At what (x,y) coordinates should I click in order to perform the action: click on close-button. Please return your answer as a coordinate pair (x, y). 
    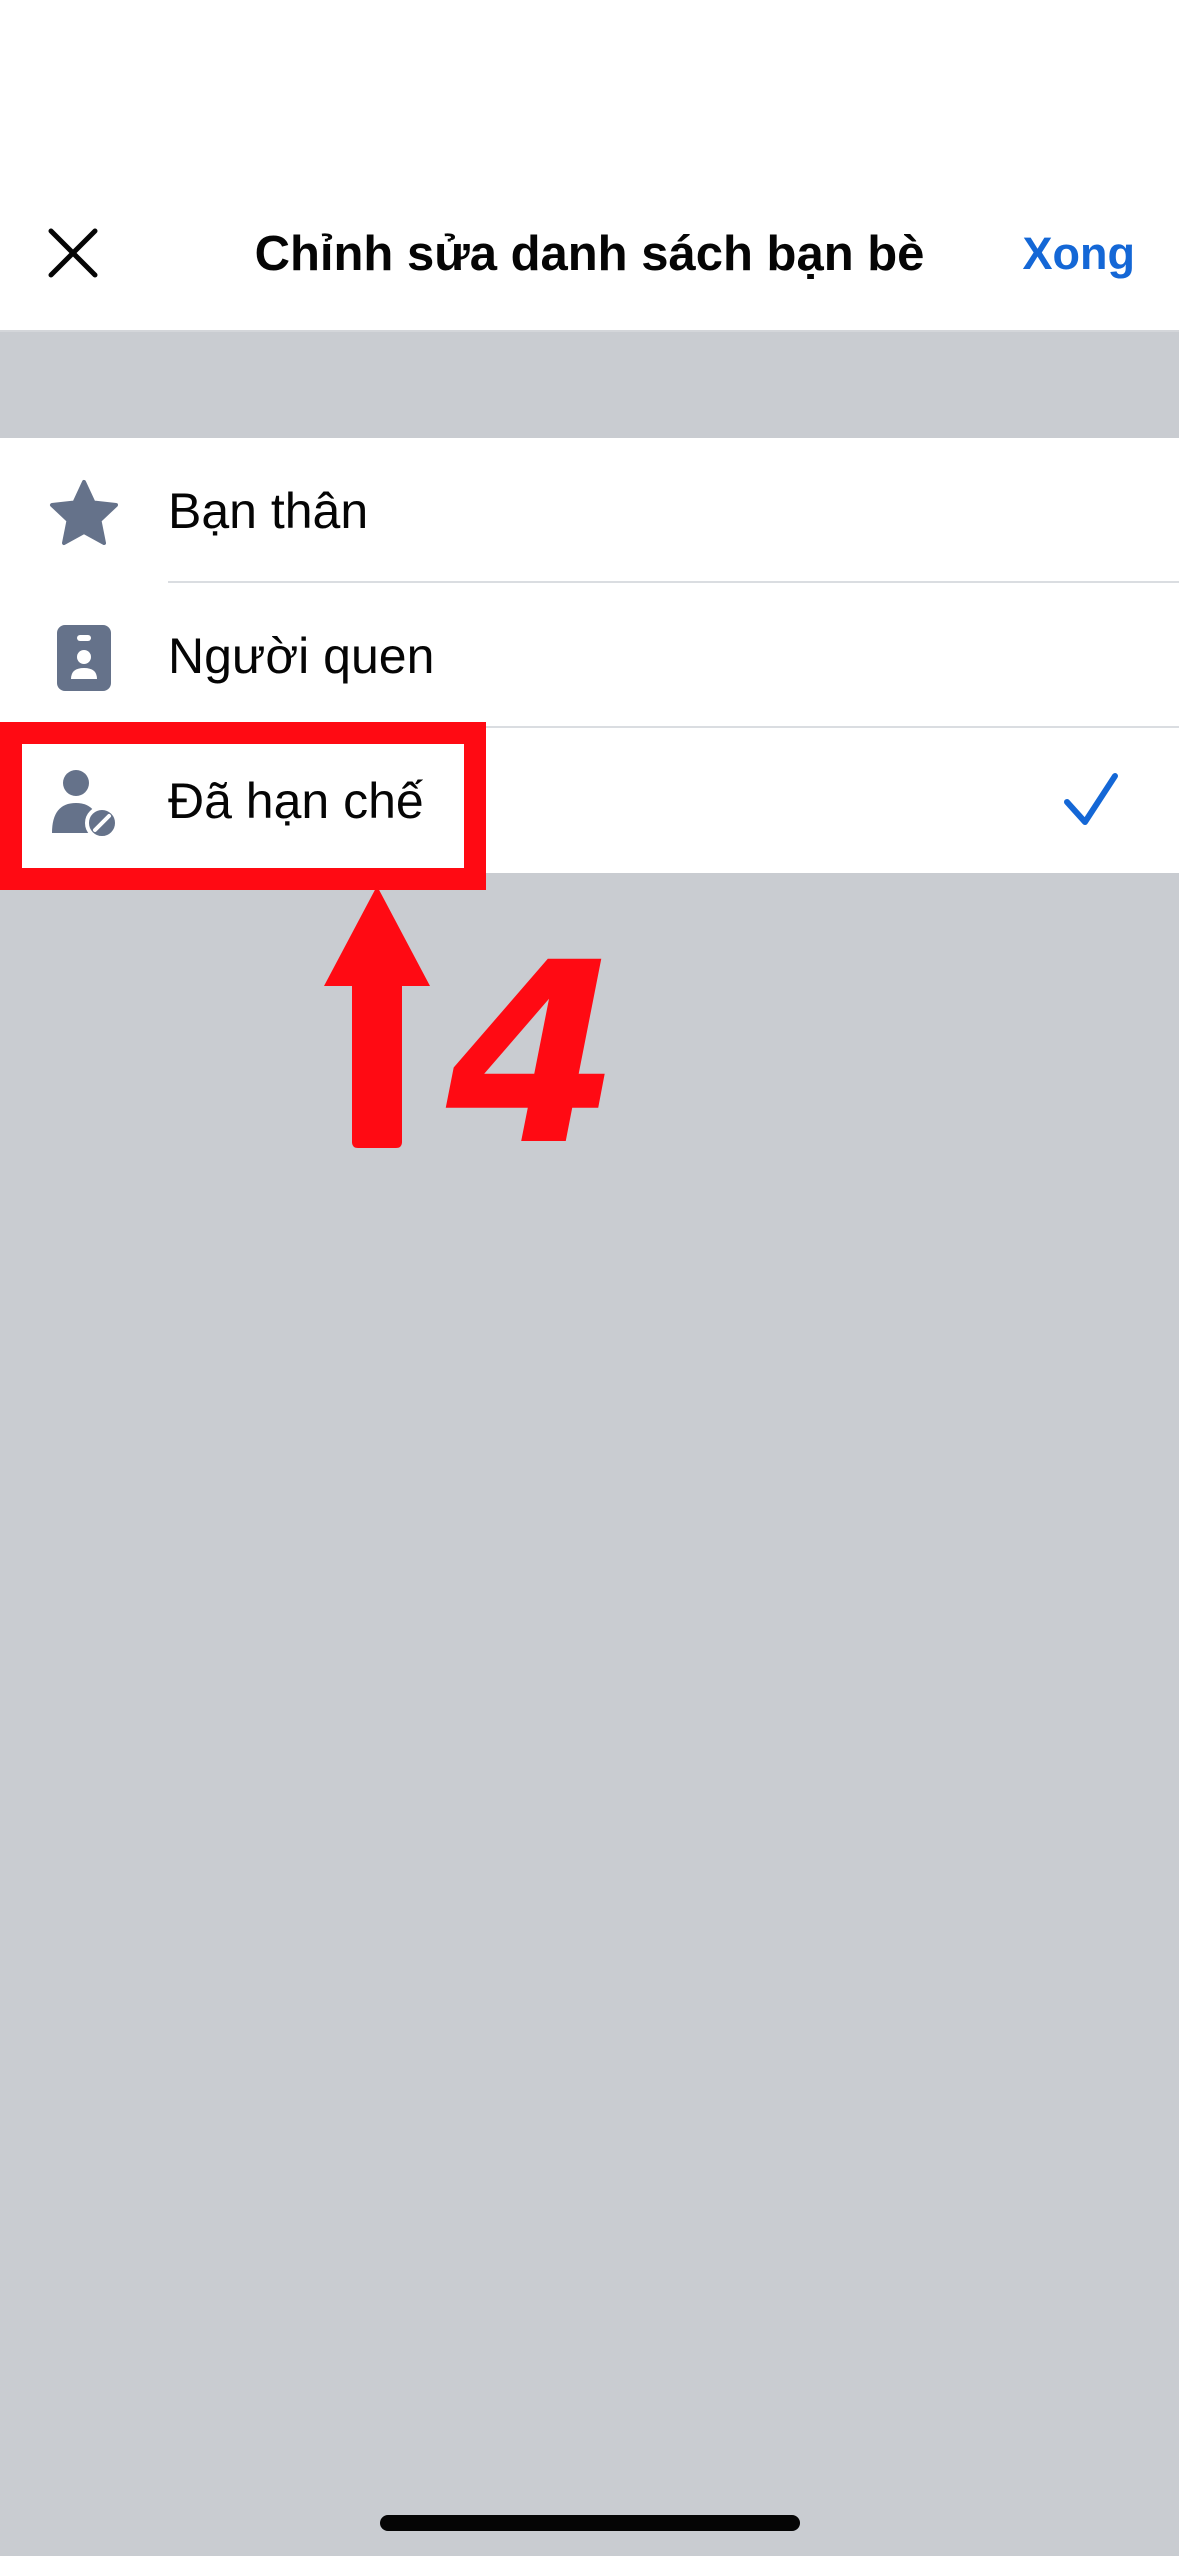
    Looking at the image, I should click on (73, 253).